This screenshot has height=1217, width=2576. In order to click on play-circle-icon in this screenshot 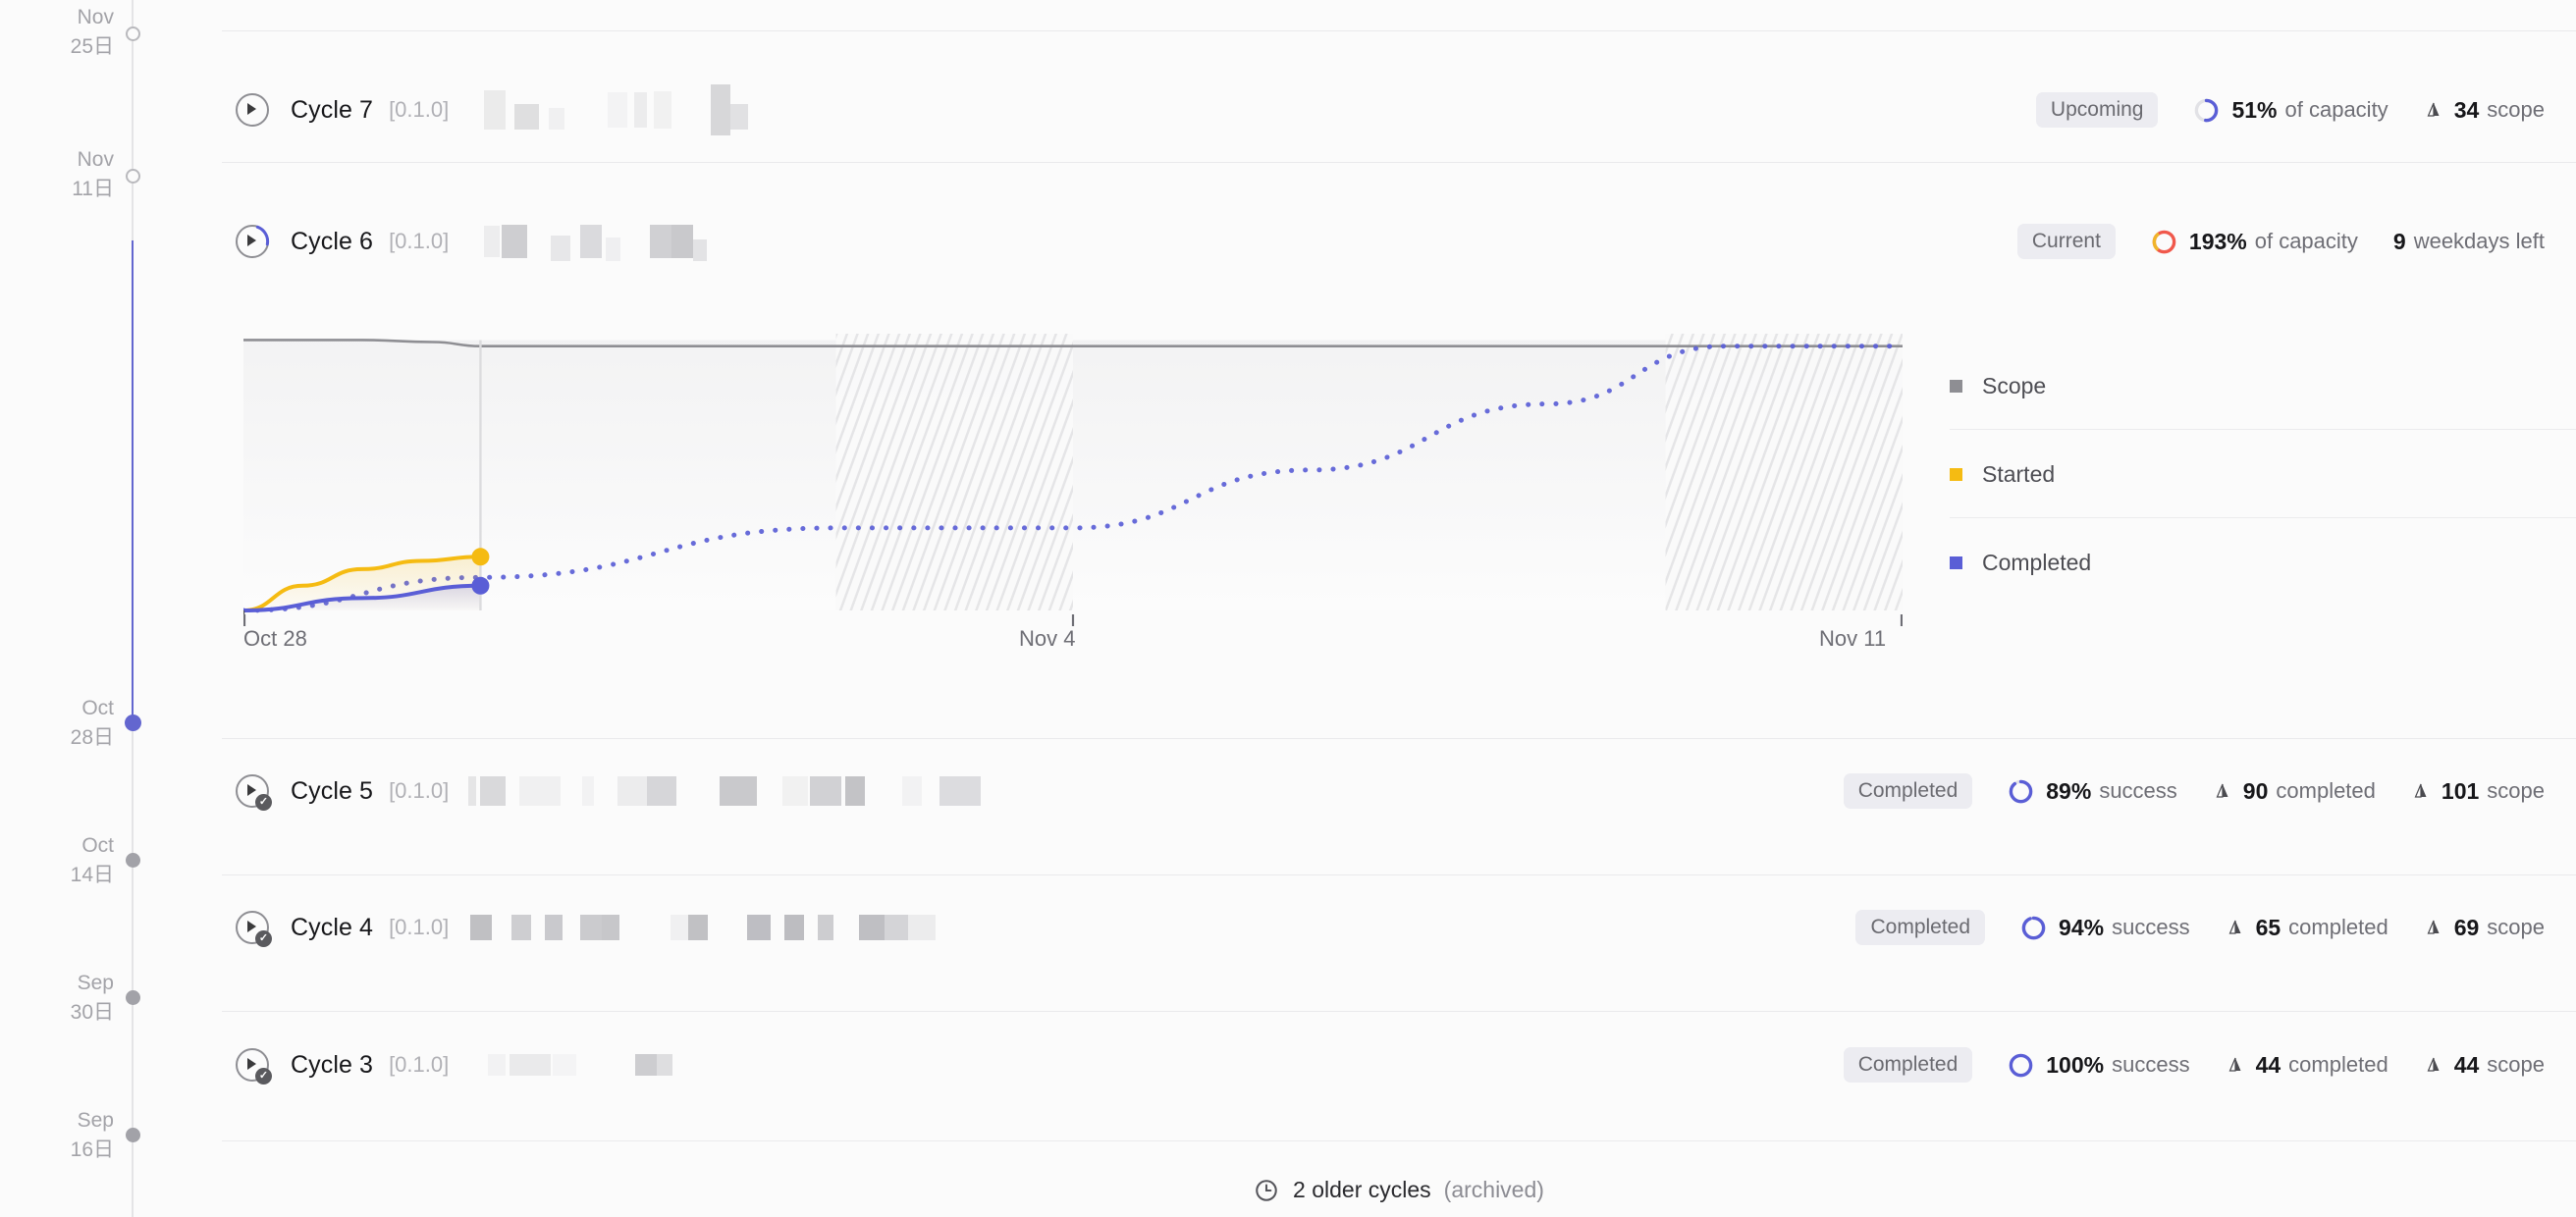, I will do `click(252, 110)`.